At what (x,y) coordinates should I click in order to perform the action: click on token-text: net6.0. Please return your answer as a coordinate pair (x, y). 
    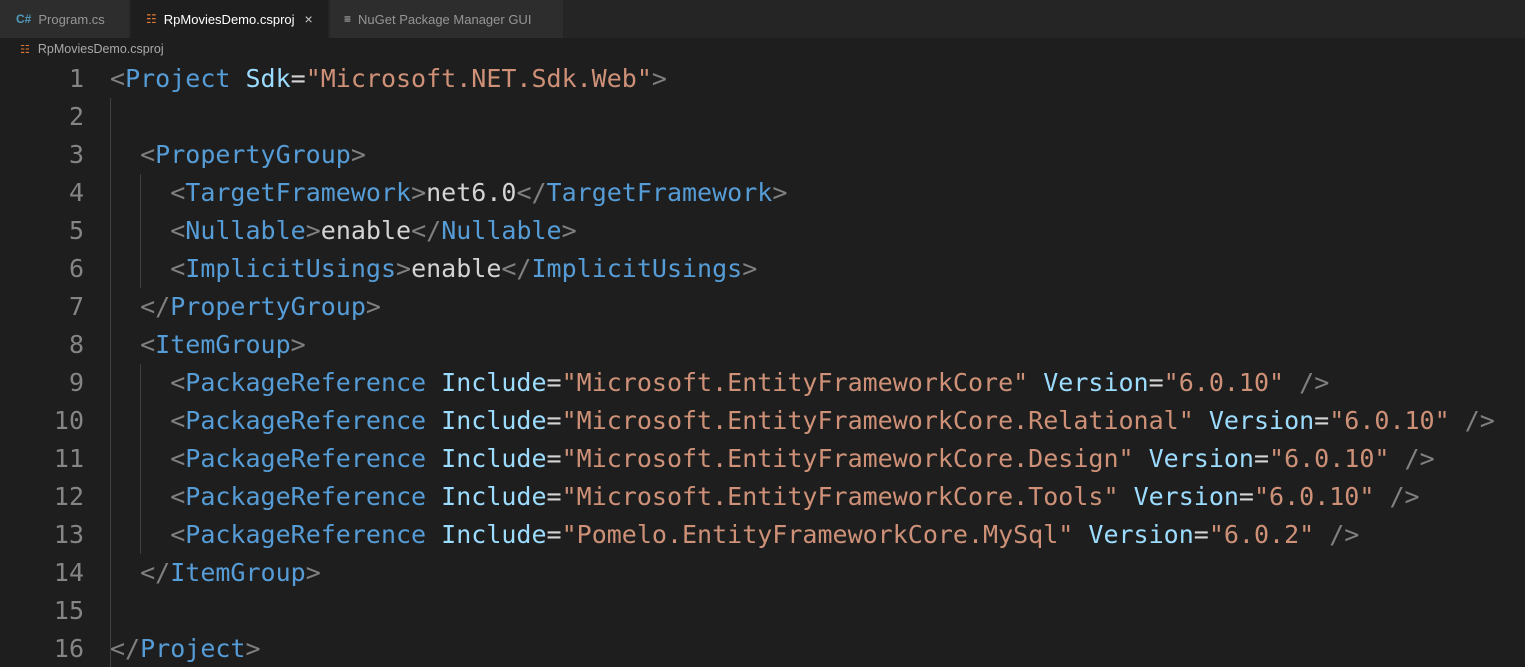
    Looking at the image, I should click on (471, 192).